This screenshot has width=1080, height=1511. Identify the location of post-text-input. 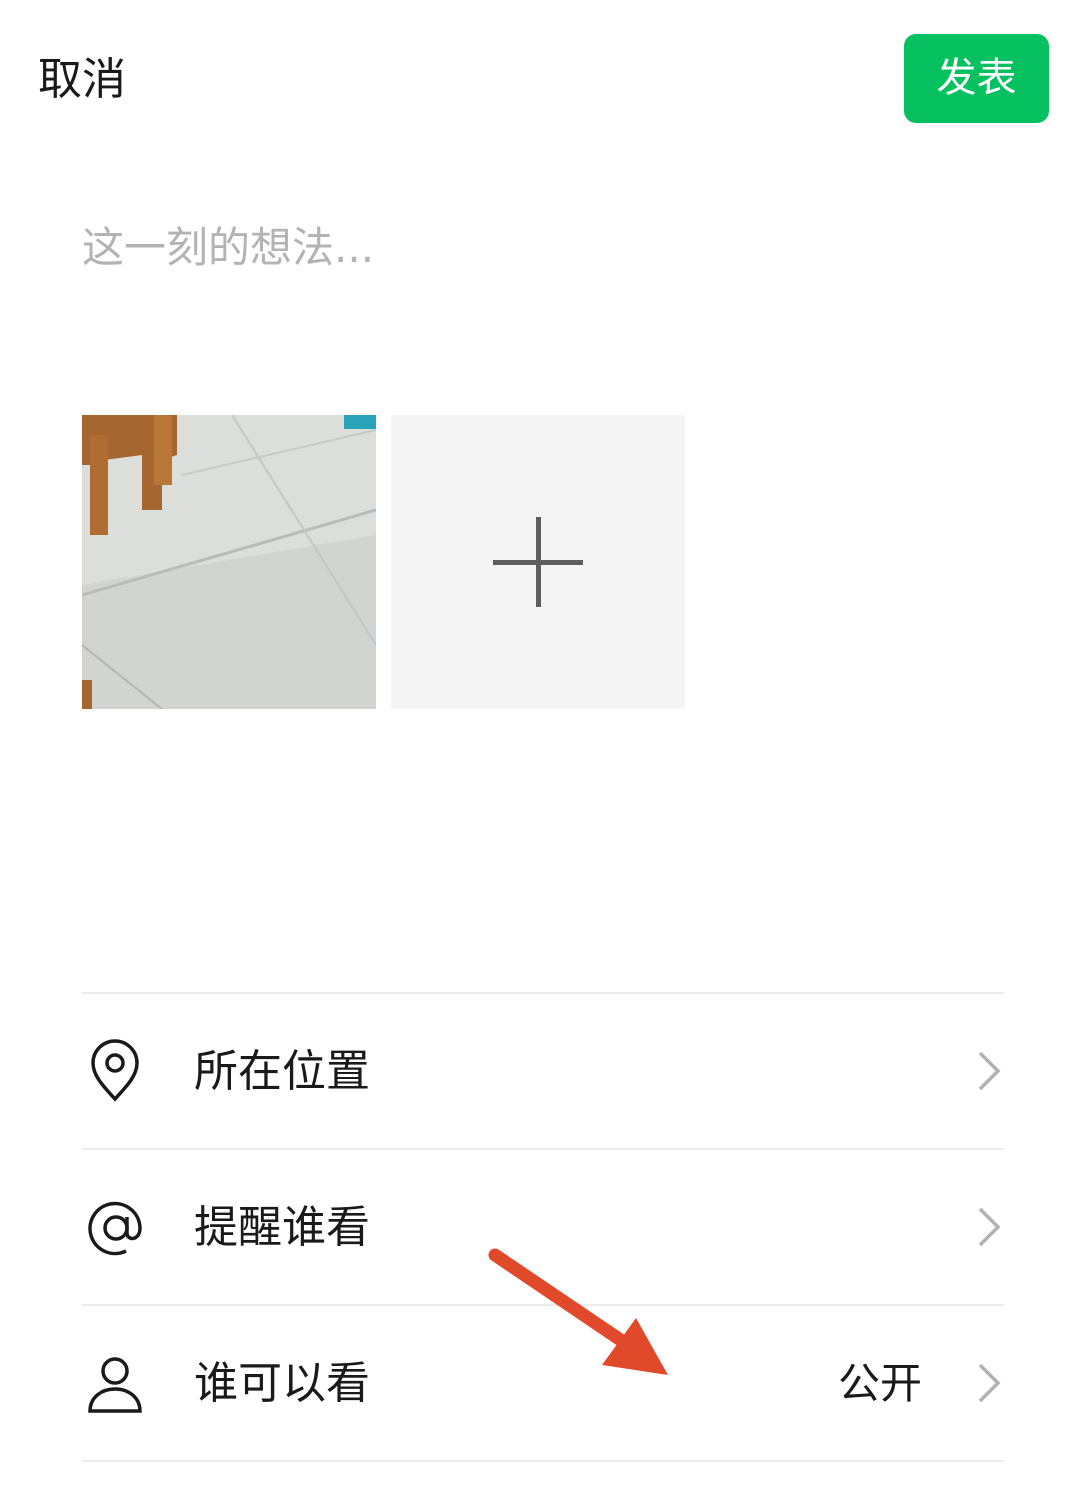
(542, 247).